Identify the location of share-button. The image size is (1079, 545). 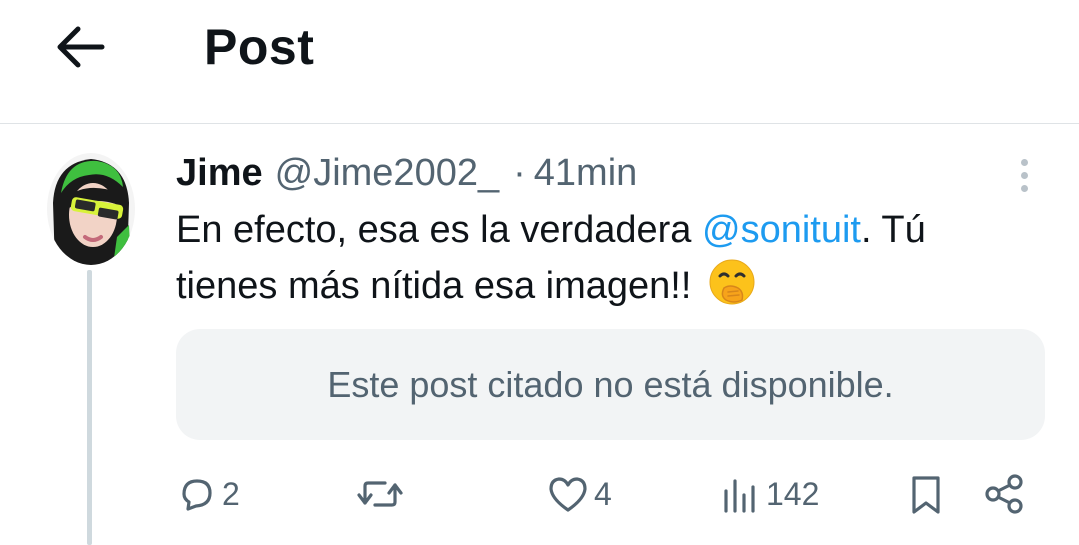
(1004, 494).